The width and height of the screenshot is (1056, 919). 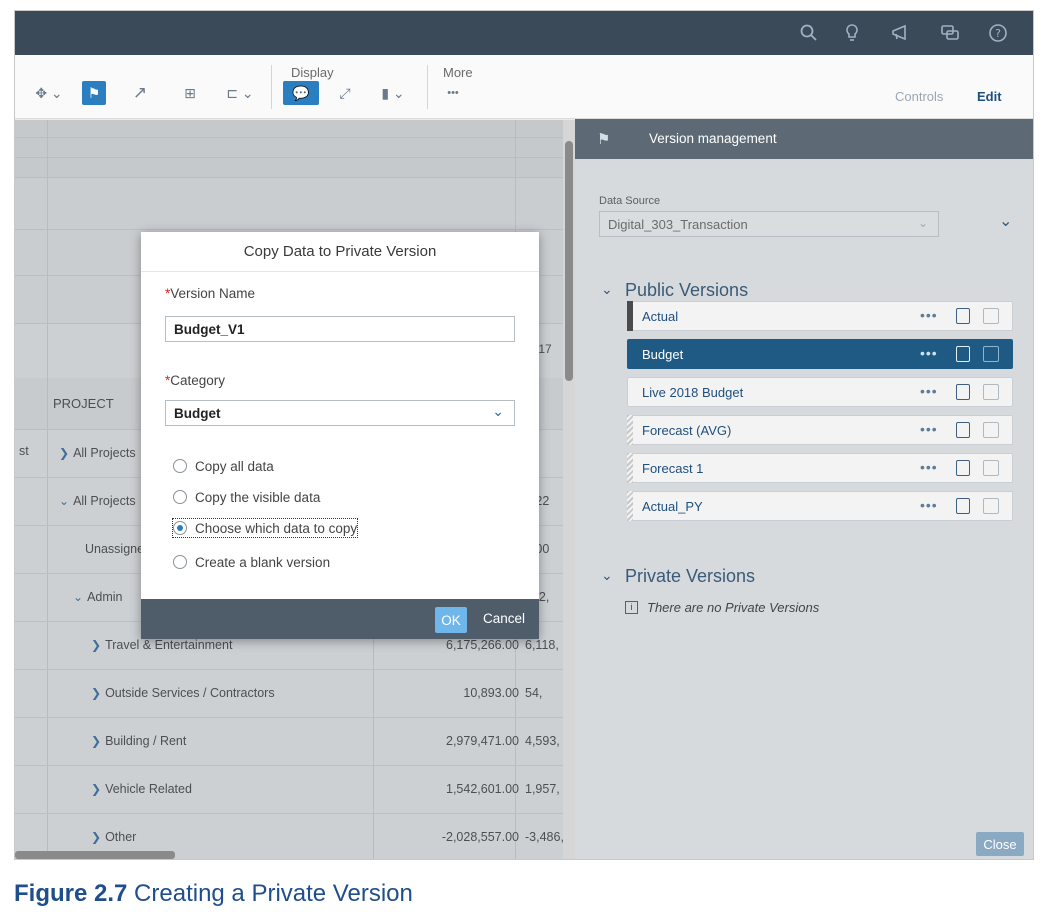 What do you see at coordinates (345, 93) in the screenshot?
I see `fullscreen-icon: ⤢` at bounding box center [345, 93].